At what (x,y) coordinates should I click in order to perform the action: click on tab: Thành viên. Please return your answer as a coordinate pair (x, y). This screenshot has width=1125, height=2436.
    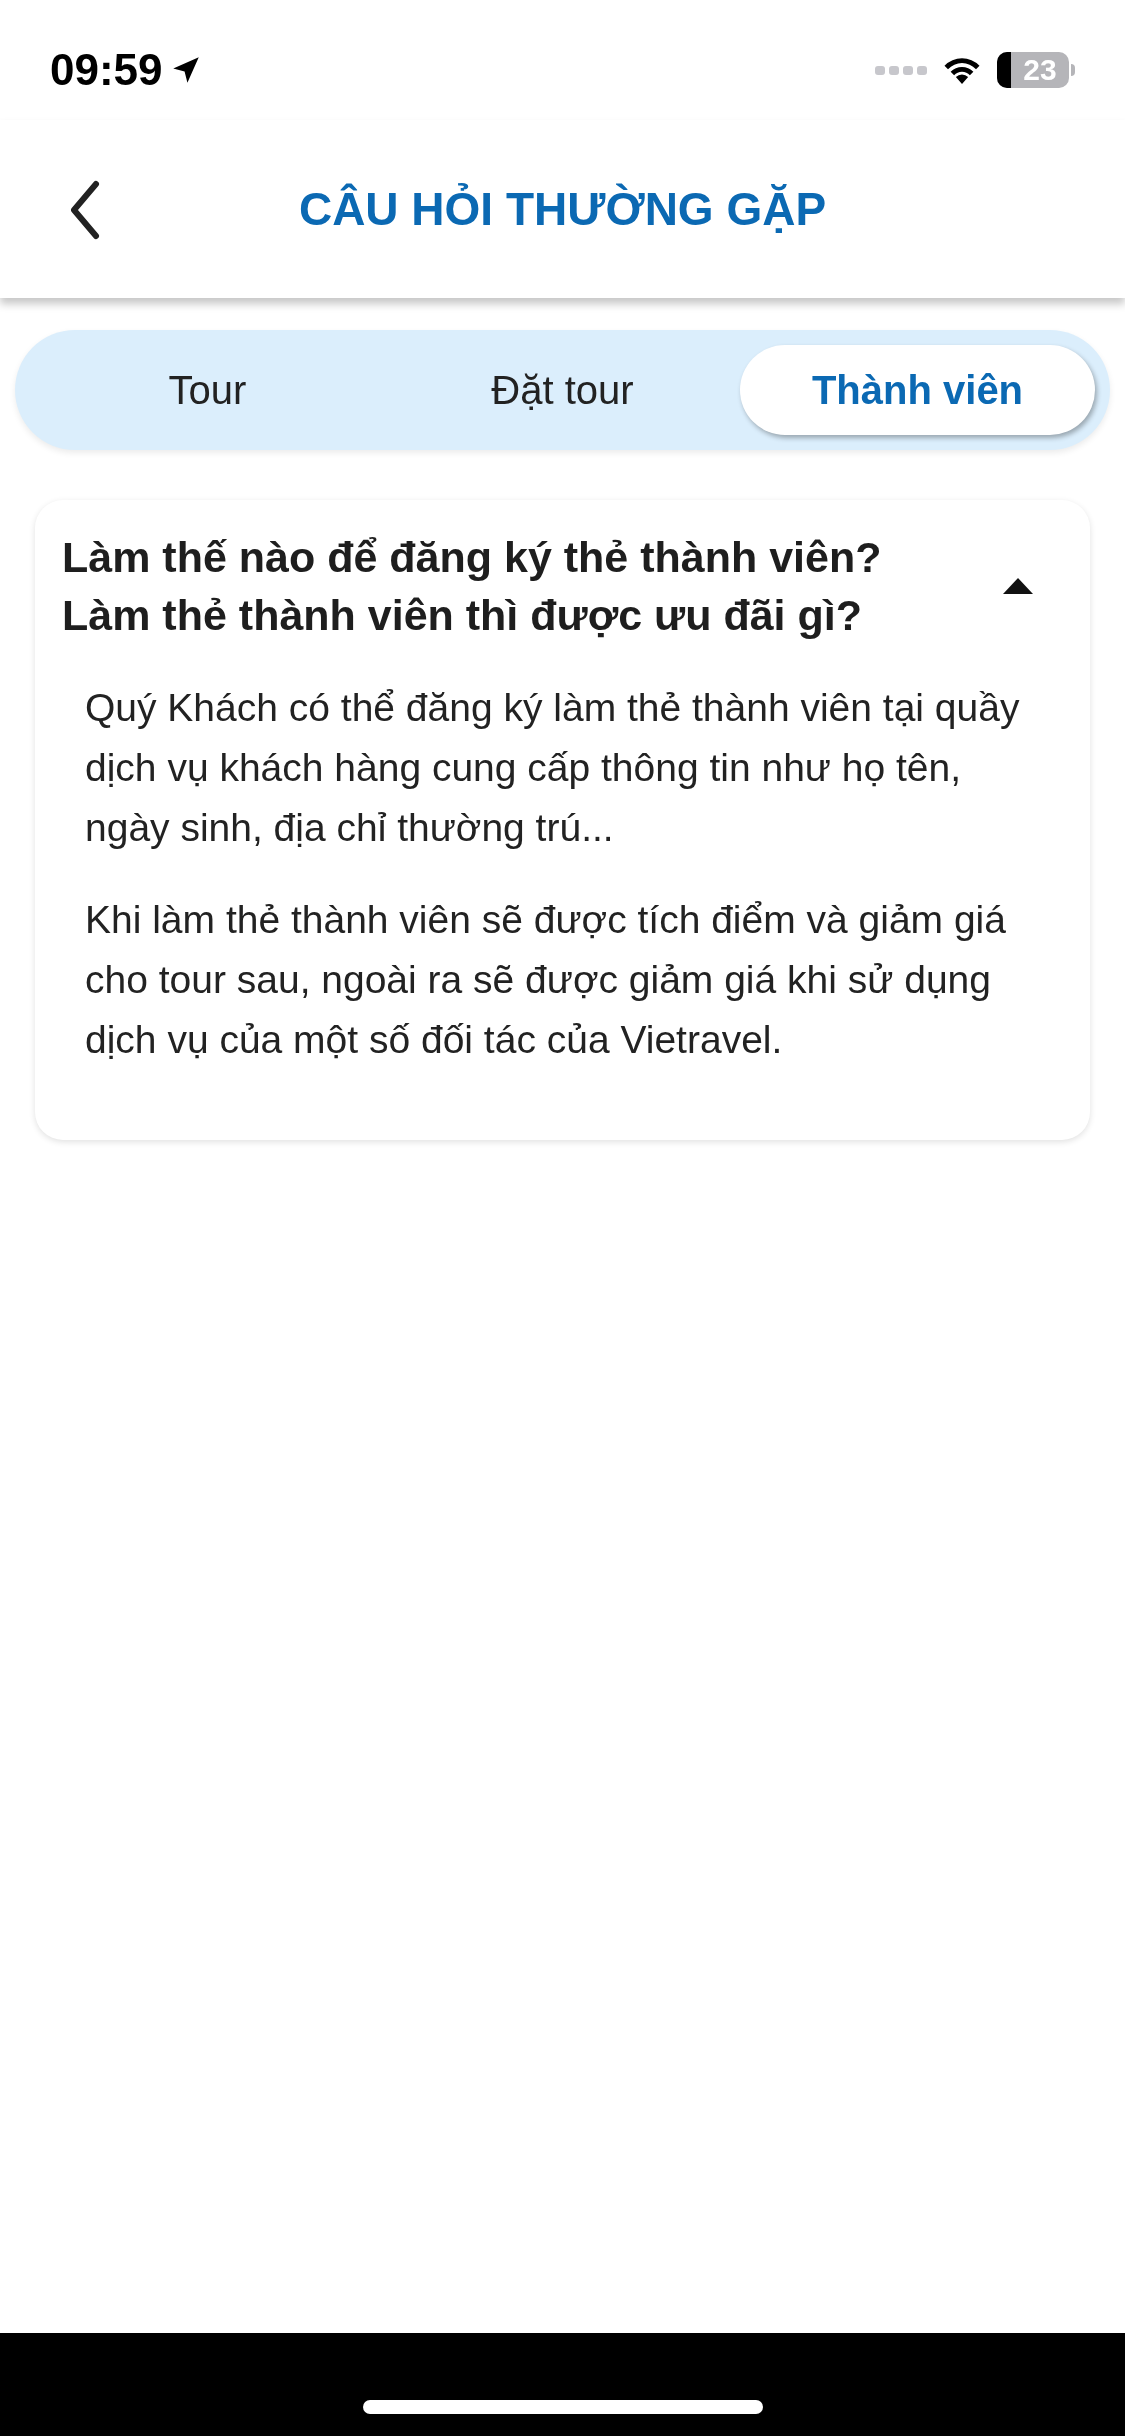
    Looking at the image, I should click on (917, 390).